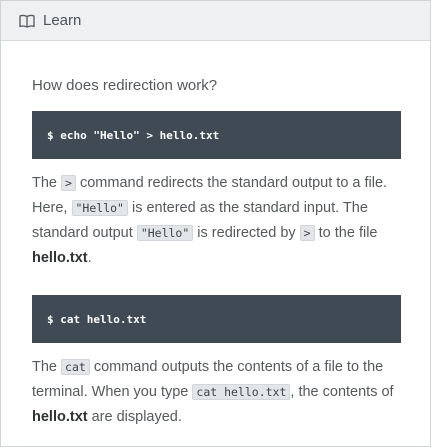 The height and width of the screenshot is (447, 431). I want to click on panel-header: Learn, so click(215, 21).